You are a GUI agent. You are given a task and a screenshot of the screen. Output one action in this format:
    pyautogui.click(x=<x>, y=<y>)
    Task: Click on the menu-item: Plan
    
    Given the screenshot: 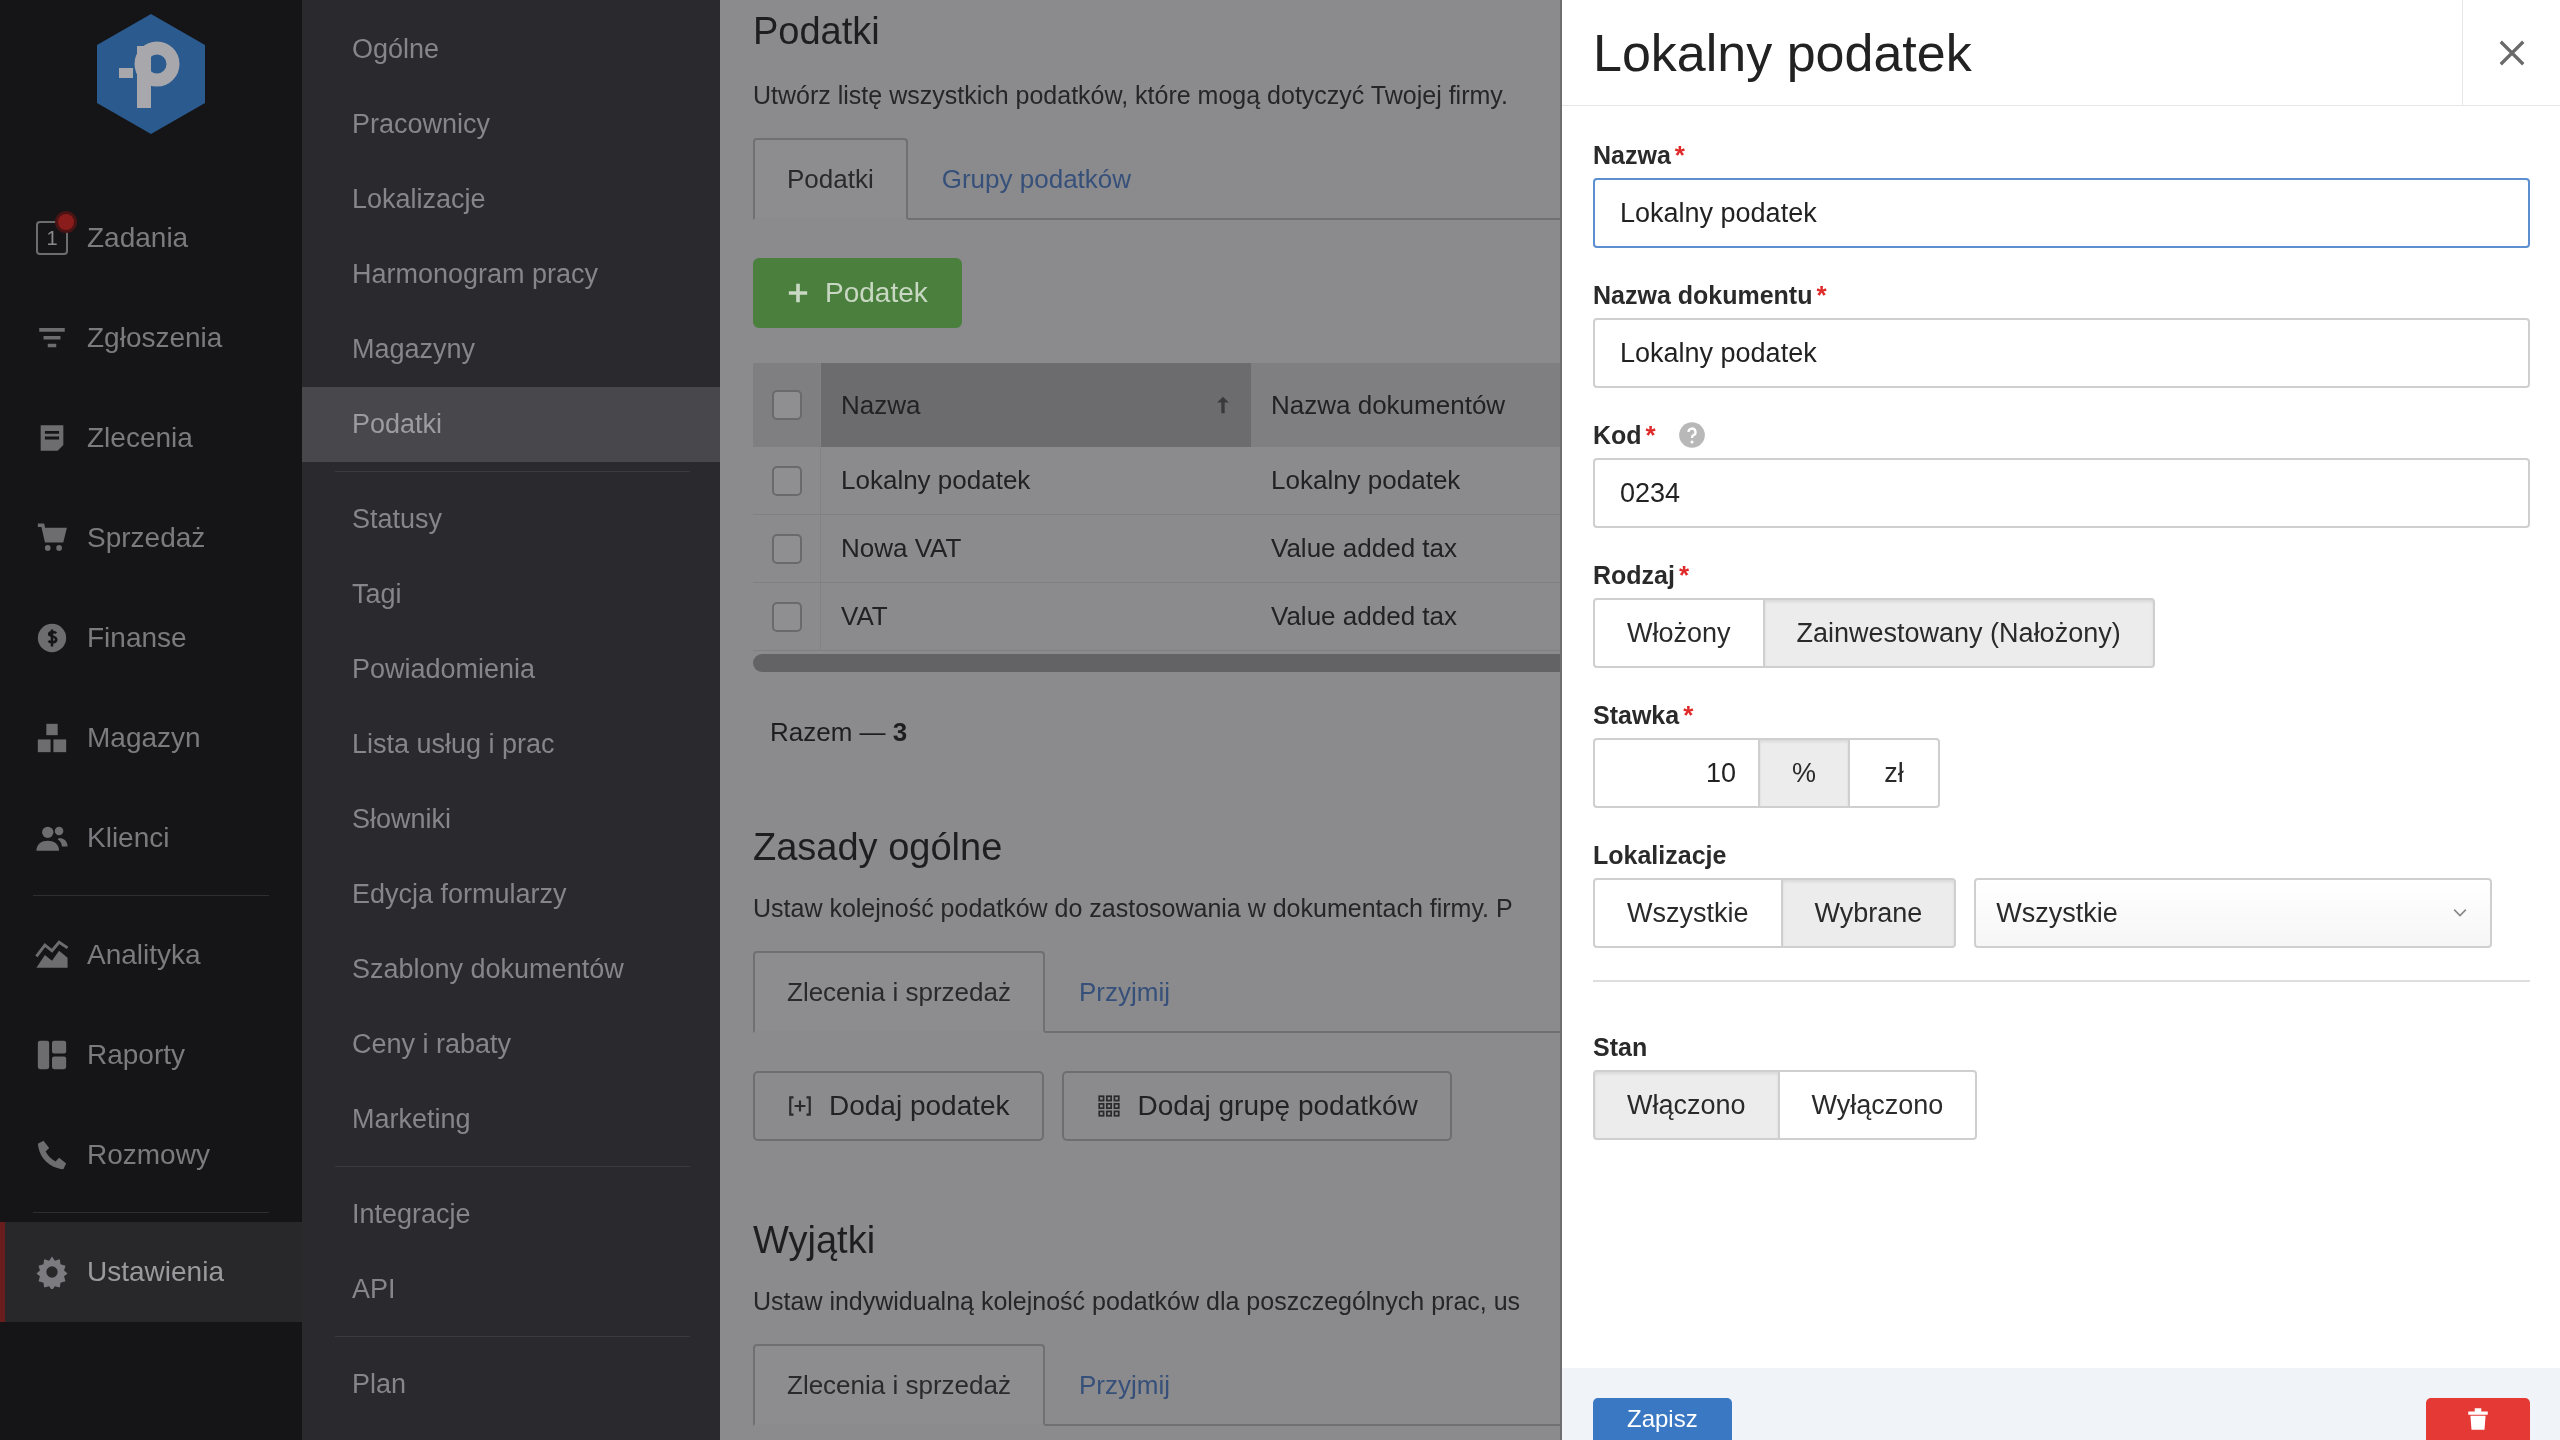 What is the action you would take?
    pyautogui.click(x=511, y=1384)
    